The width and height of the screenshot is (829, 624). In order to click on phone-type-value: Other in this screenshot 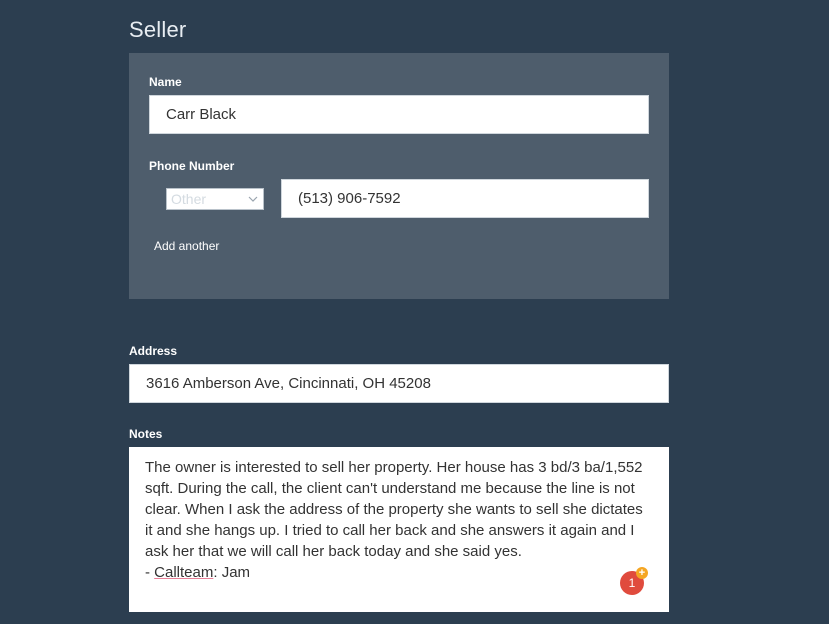, I will do `click(189, 199)`.